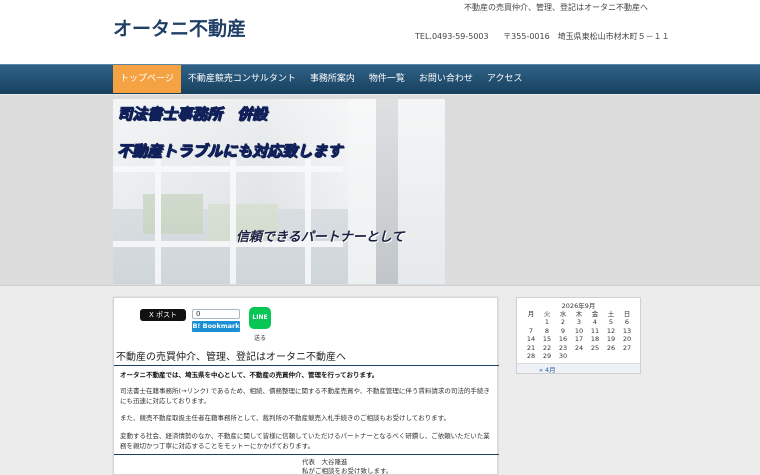  I want to click on hero-tagline: 信頼できるパートナーとして, so click(320, 237).